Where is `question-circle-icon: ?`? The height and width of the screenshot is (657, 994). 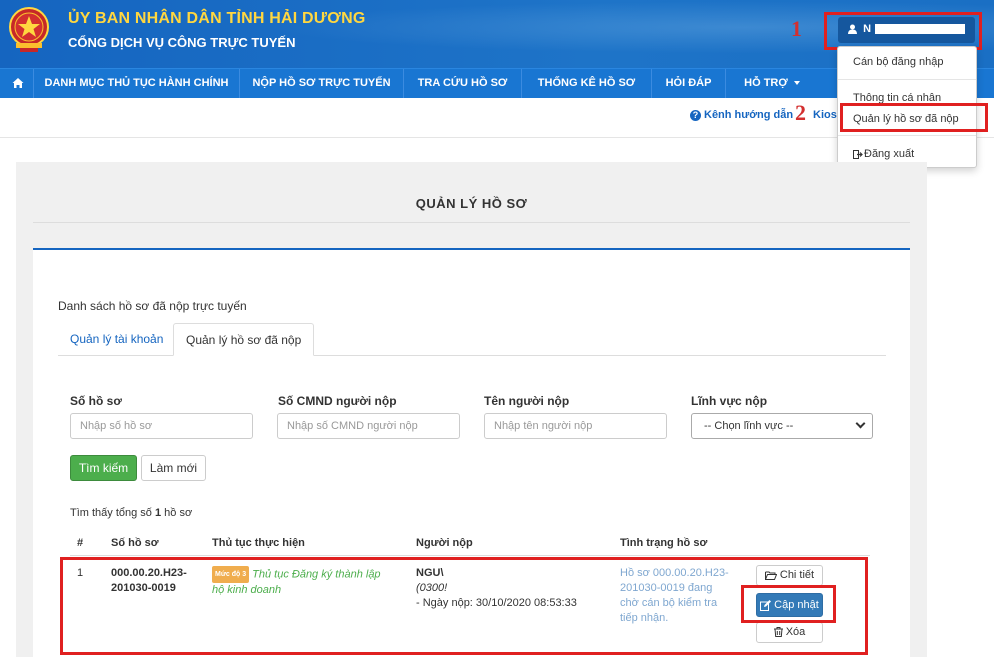 question-circle-icon: ? is located at coordinates (695, 115).